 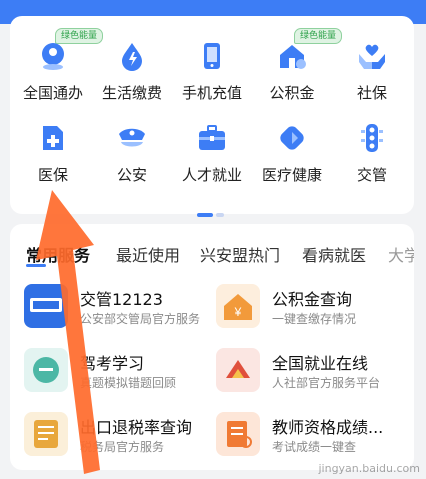 What do you see at coordinates (369, 468) in the screenshot?
I see `watermark-text: jingyan.baidu.com` at bounding box center [369, 468].